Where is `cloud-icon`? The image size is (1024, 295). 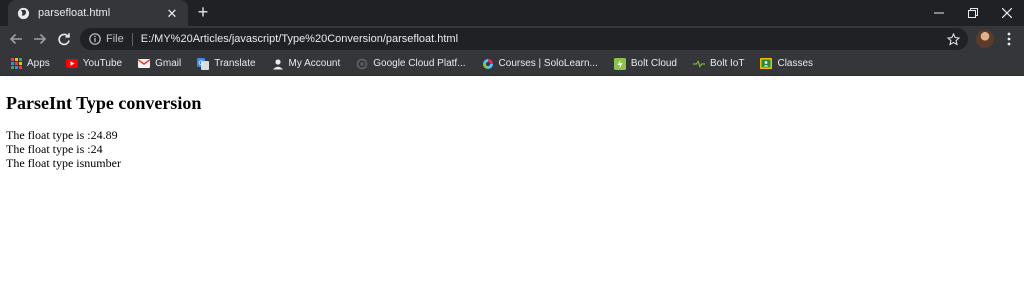 cloud-icon is located at coordinates (362, 64).